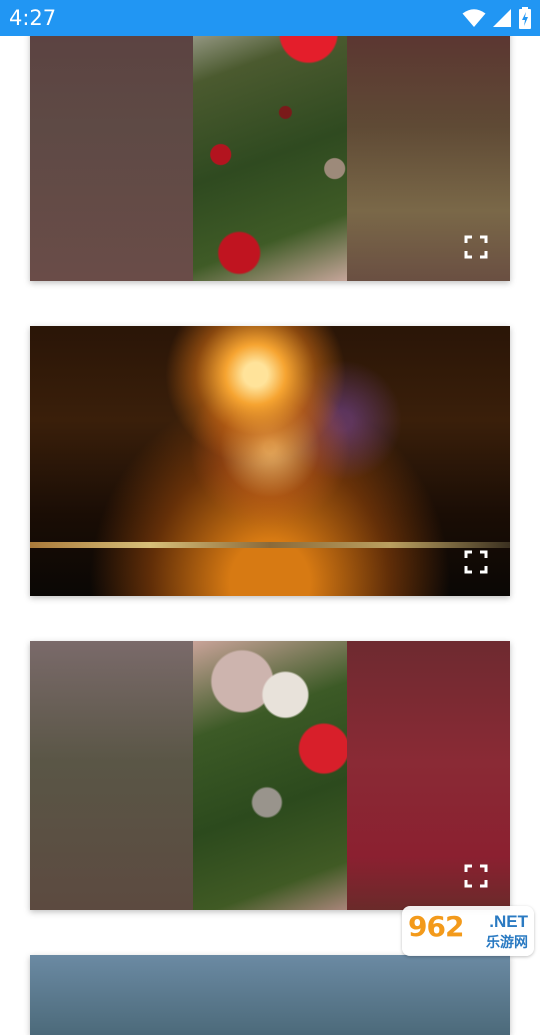 The width and height of the screenshot is (540, 1035). Describe the element at coordinates (270, 545) in the screenshot. I see `city-lights-shoreline` at that location.